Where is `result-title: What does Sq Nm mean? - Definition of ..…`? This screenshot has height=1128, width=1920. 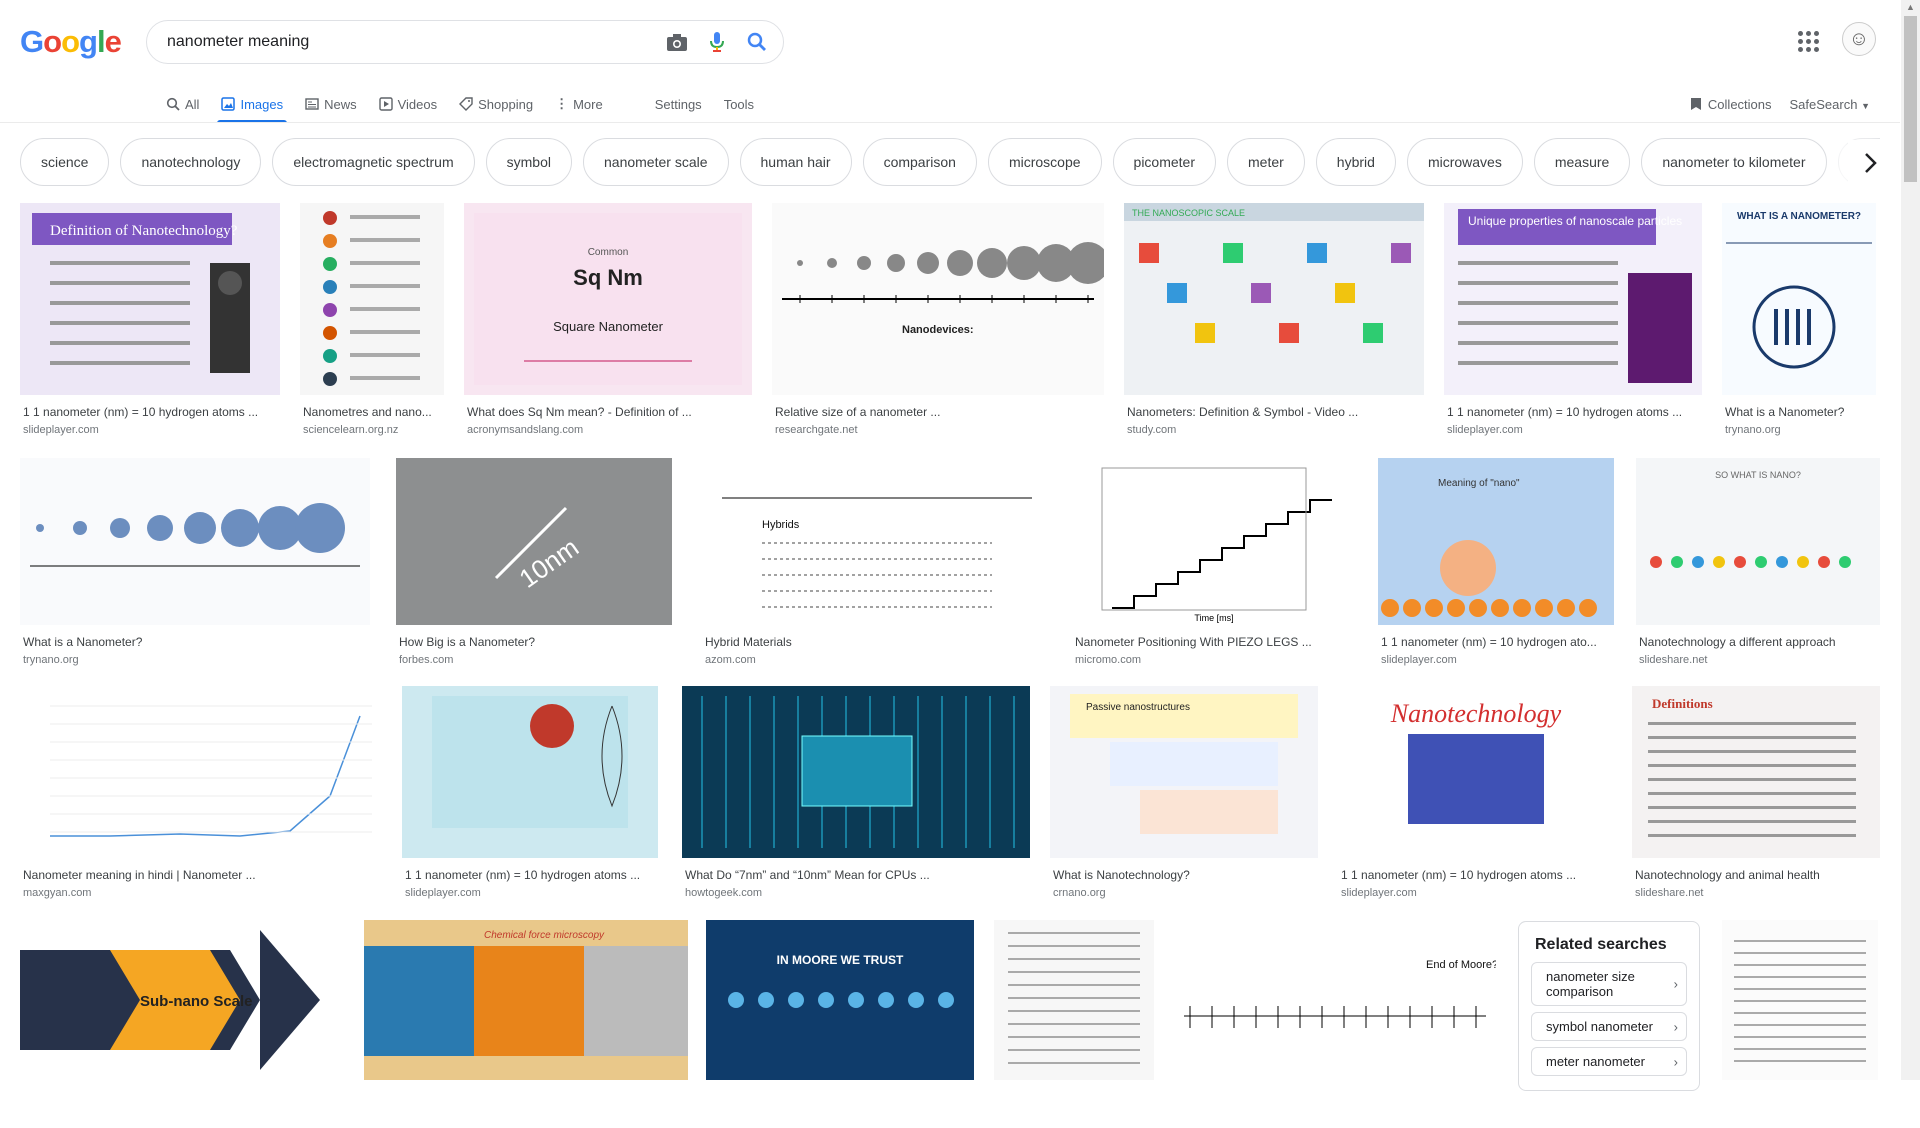 result-title: What does Sq Nm mean? - Definition of ..… is located at coordinates (609, 412).